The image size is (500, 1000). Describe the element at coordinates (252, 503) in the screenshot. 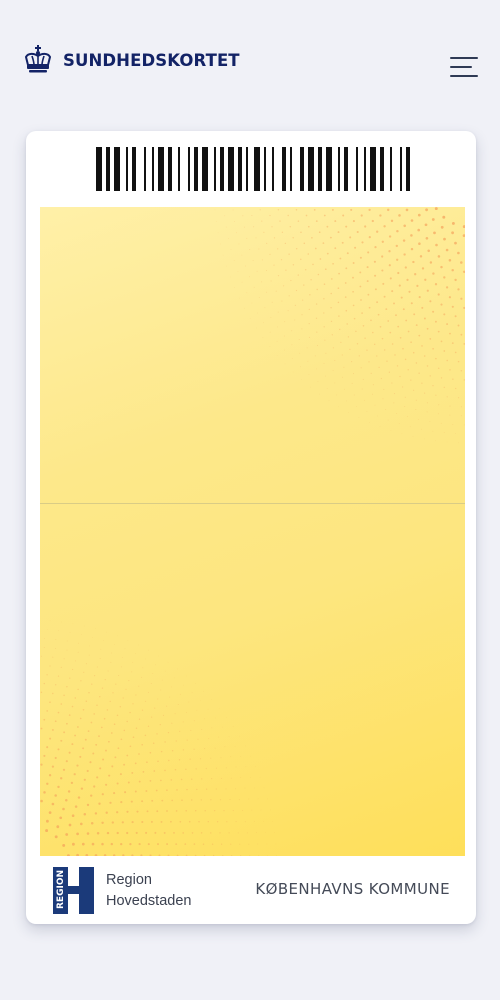

I see `card-fold-line` at that location.